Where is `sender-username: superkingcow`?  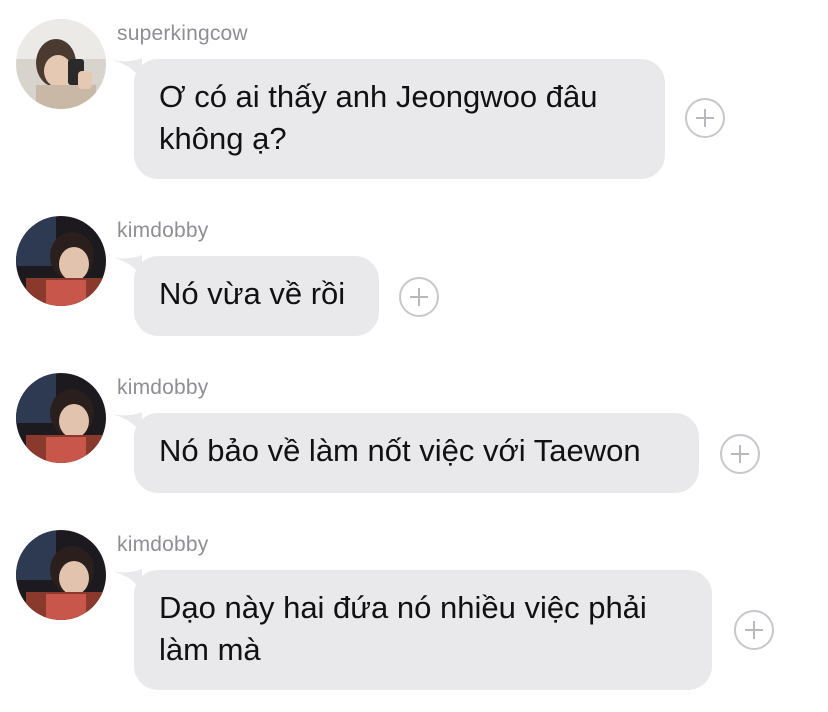 sender-username: superkingcow is located at coordinates (182, 34).